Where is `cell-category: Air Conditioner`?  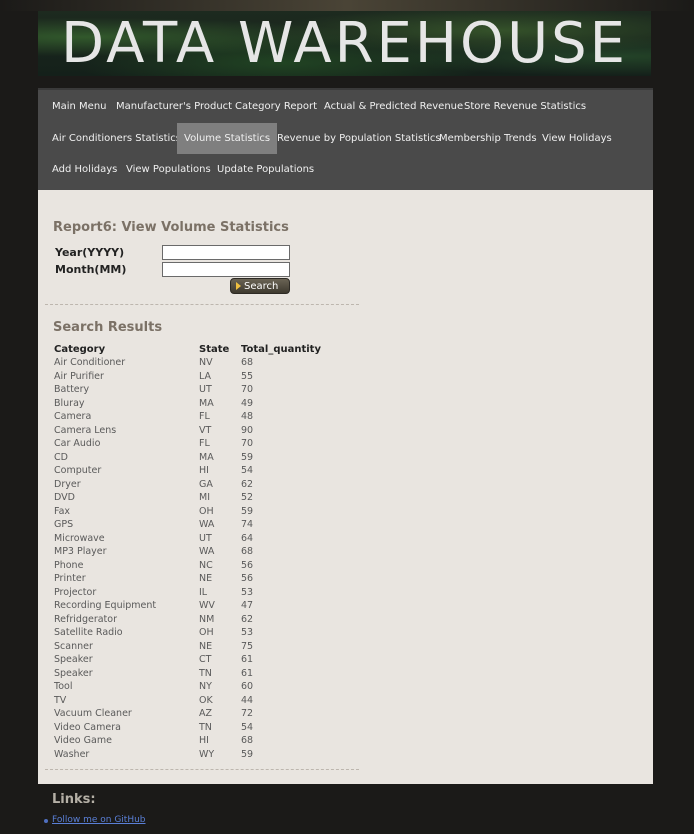 cell-category: Air Conditioner is located at coordinates (90, 362).